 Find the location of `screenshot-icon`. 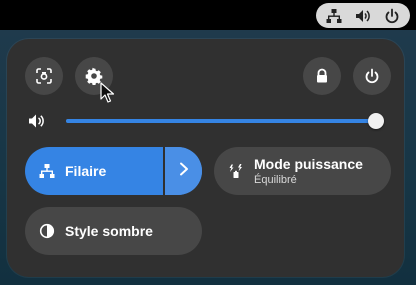

screenshot-icon is located at coordinates (44, 76).